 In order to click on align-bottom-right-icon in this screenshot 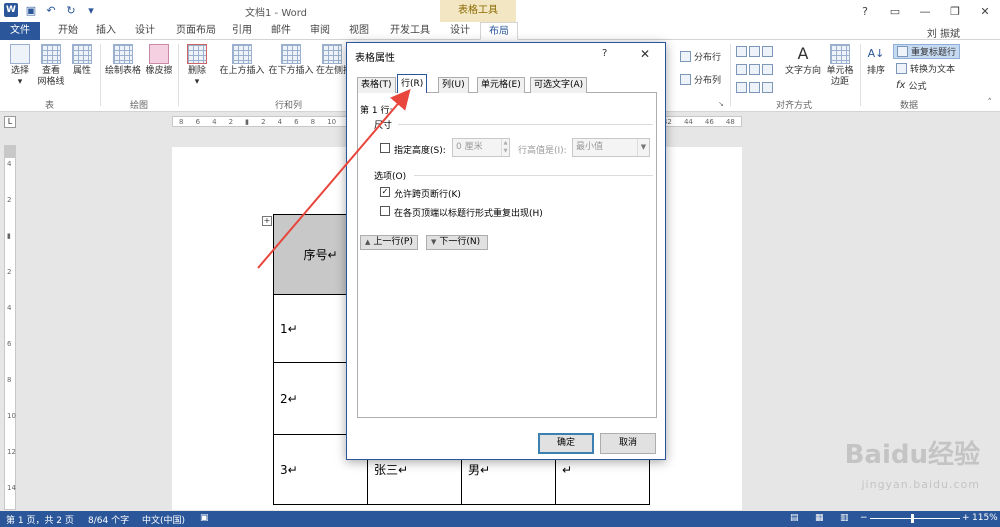, I will do `click(767, 87)`.